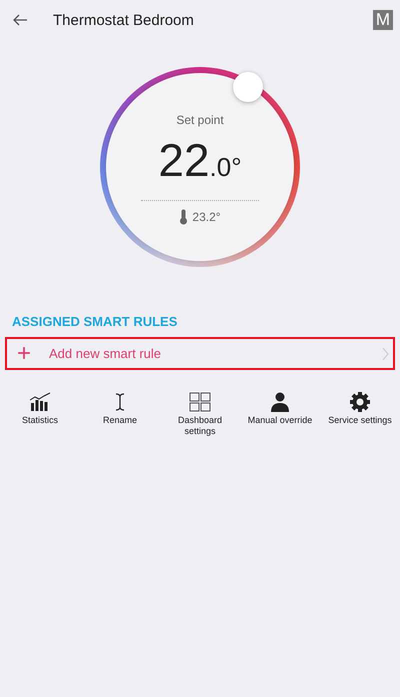  What do you see at coordinates (200, 161) in the screenshot?
I see `setpoint-value: 22.0°` at bounding box center [200, 161].